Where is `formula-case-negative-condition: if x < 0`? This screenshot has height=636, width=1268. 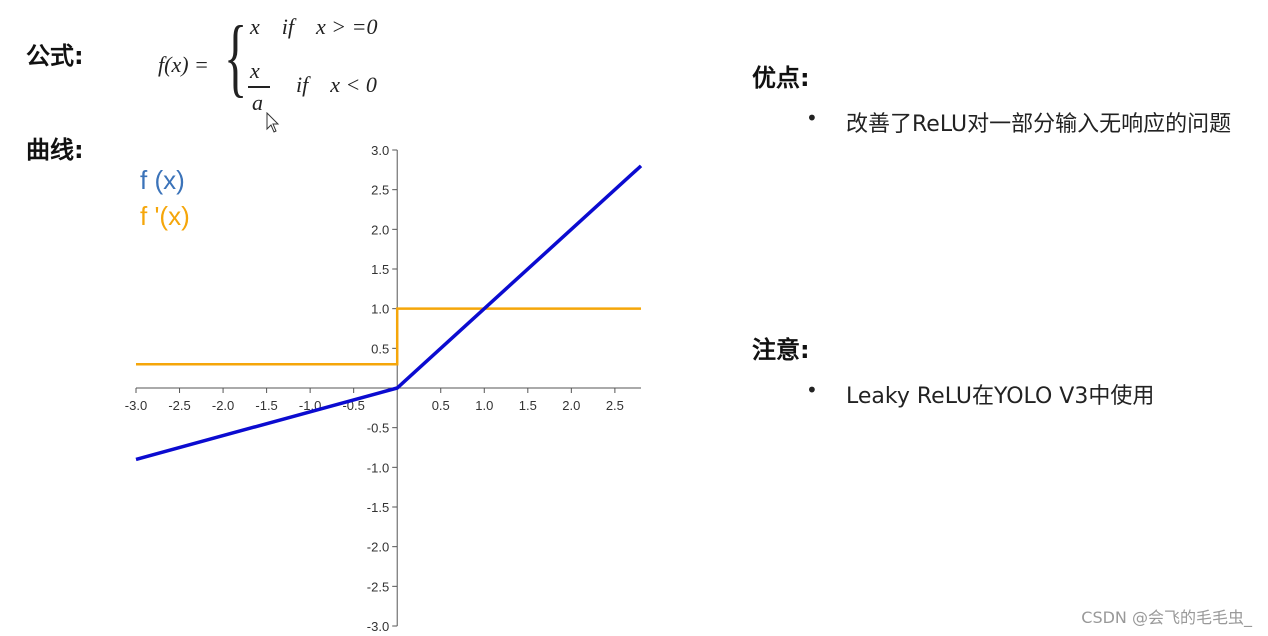 formula-case-negative-condition: if x < 0 is located at coordinates (336, 84).